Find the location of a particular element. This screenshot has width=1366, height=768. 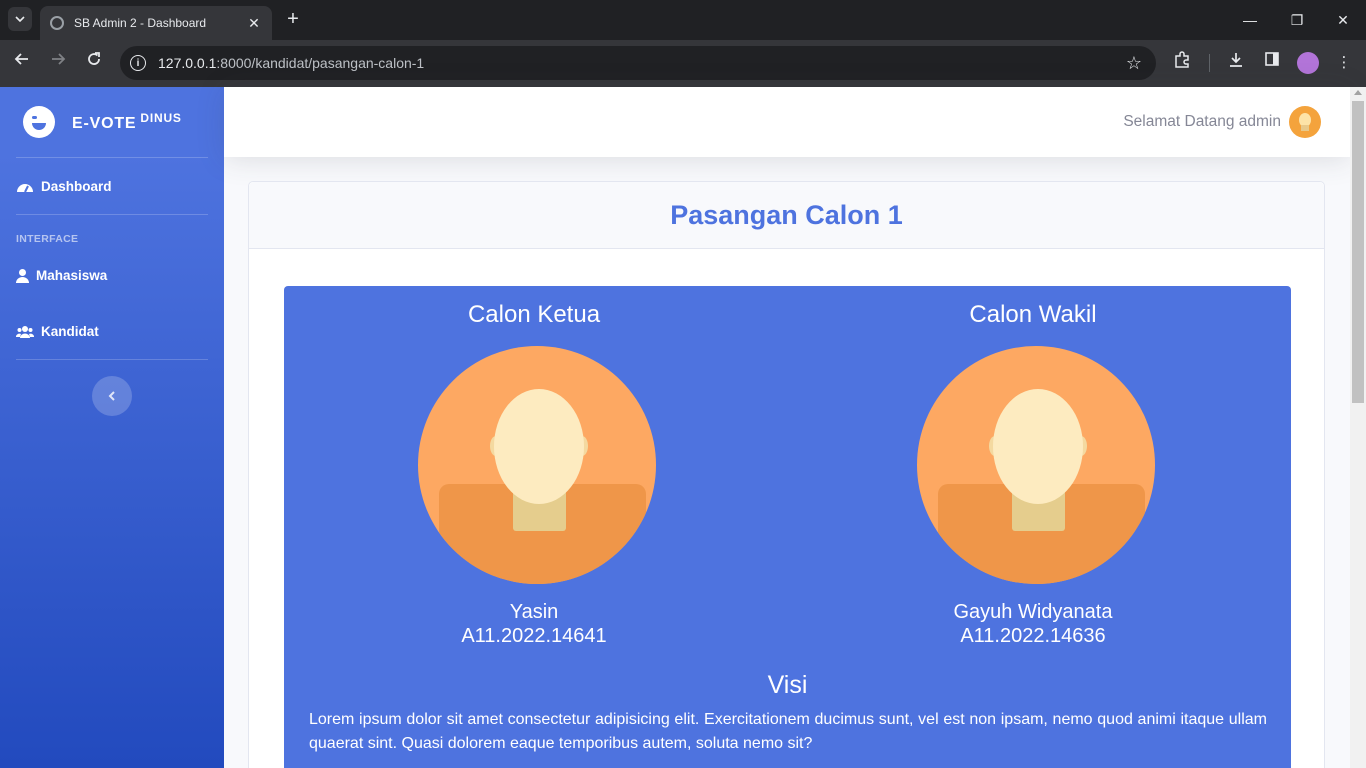

new-tab-button: + is located at coordinates (293, 19).